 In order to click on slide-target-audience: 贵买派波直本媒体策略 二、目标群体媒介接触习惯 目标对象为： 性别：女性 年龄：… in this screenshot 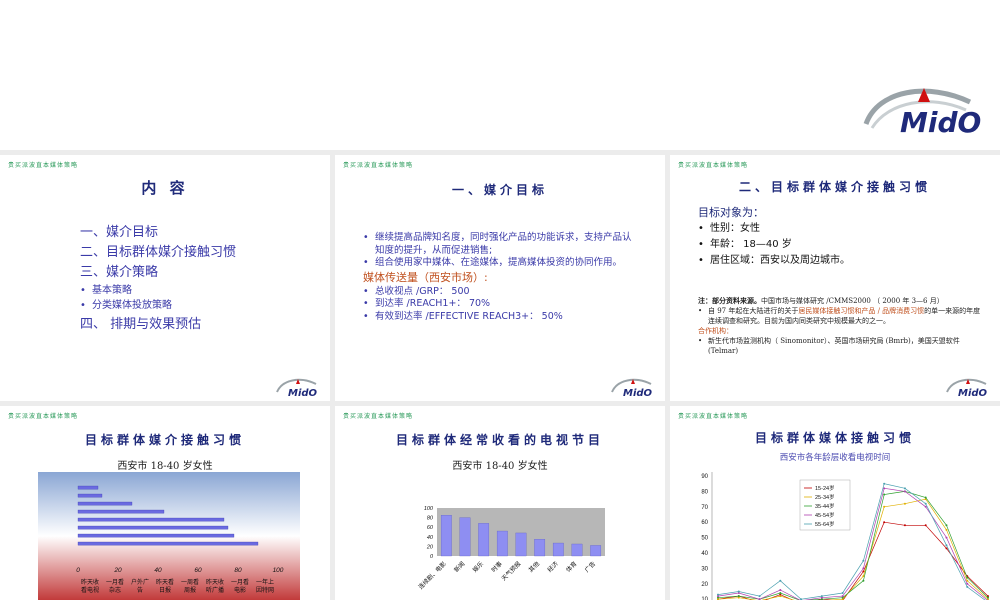, I will do `click(835, 278)`.